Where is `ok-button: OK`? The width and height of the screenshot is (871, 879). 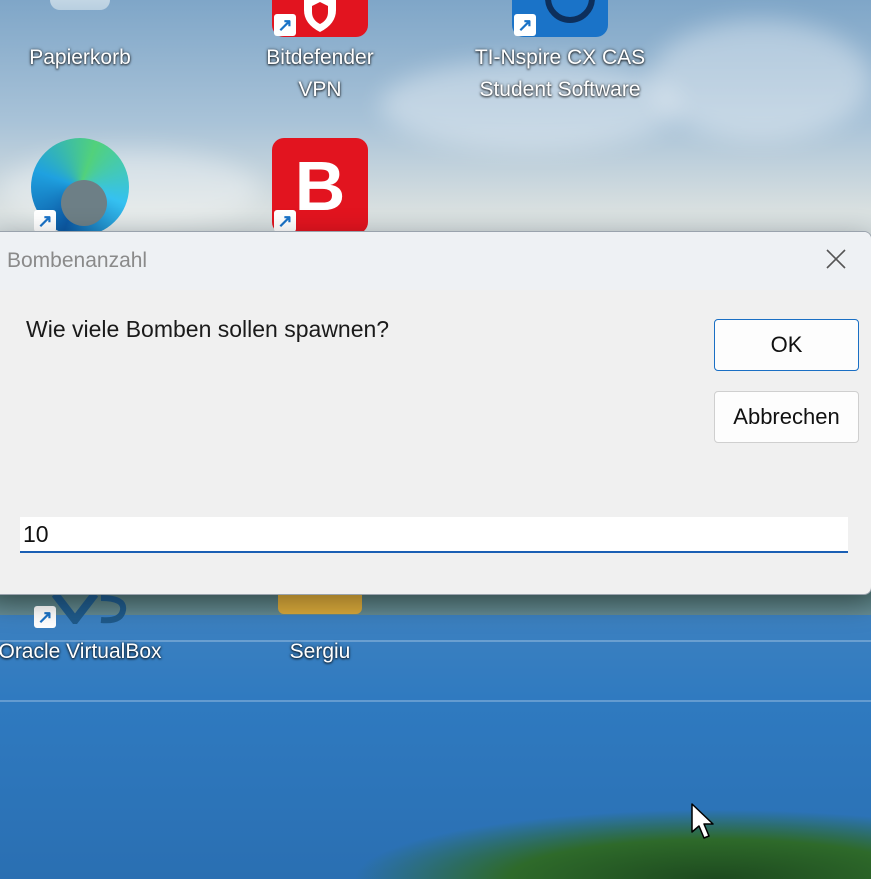 ok-button: OK is located at coordinates (786, 345).